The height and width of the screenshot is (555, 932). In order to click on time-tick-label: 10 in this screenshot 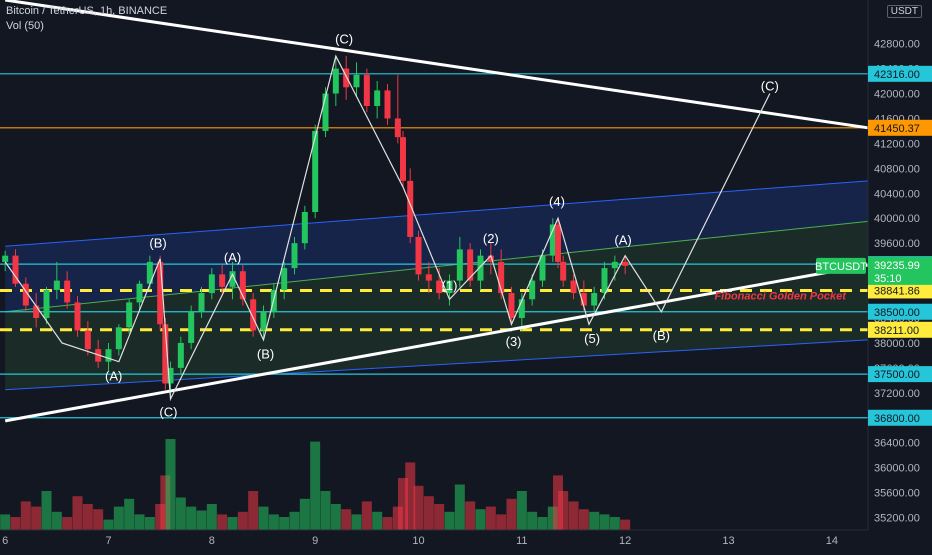, I will do `click(418, 541)`.